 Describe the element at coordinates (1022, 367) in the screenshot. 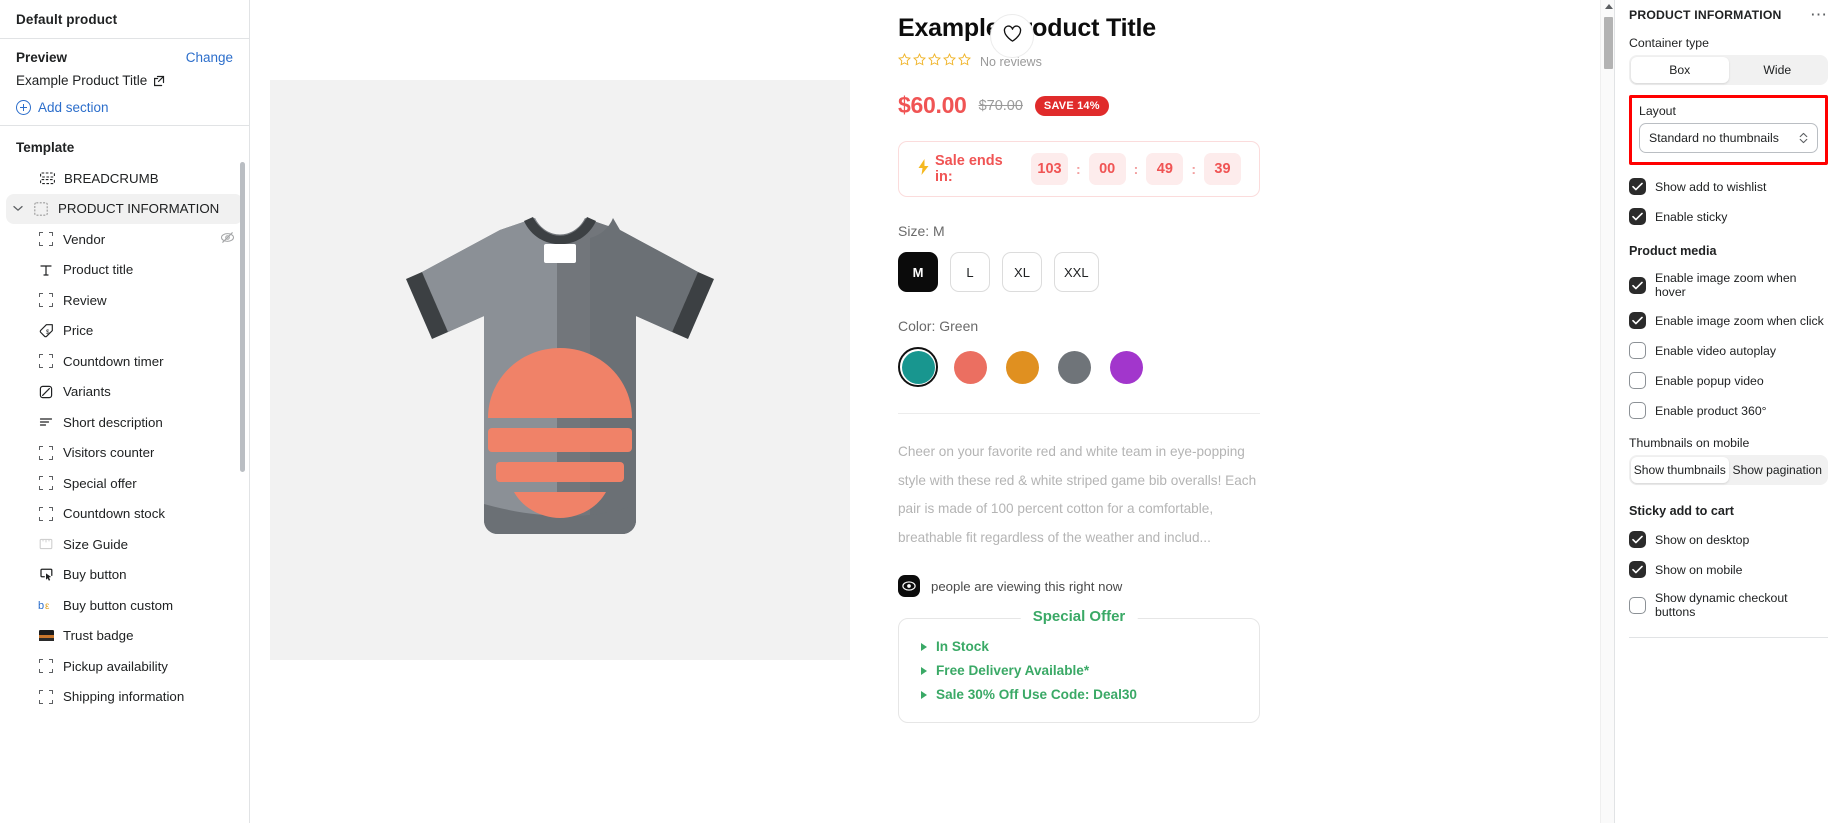

I see `color-swatch-orange` at that location.